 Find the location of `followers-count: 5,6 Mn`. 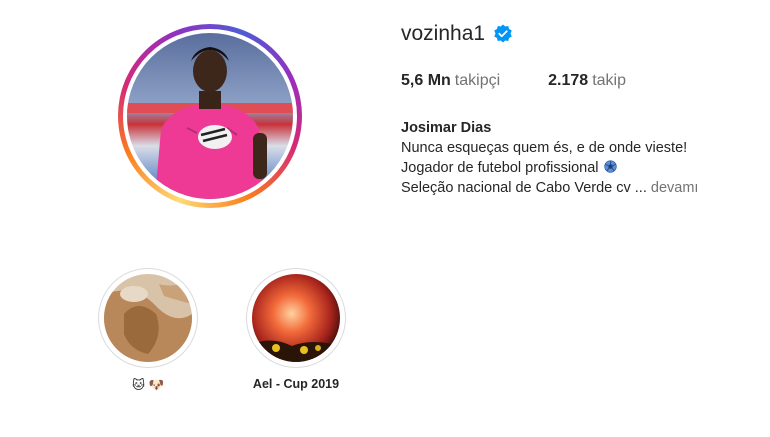

followers-count: 5,6 Mn is located at coordinates (426, 80).